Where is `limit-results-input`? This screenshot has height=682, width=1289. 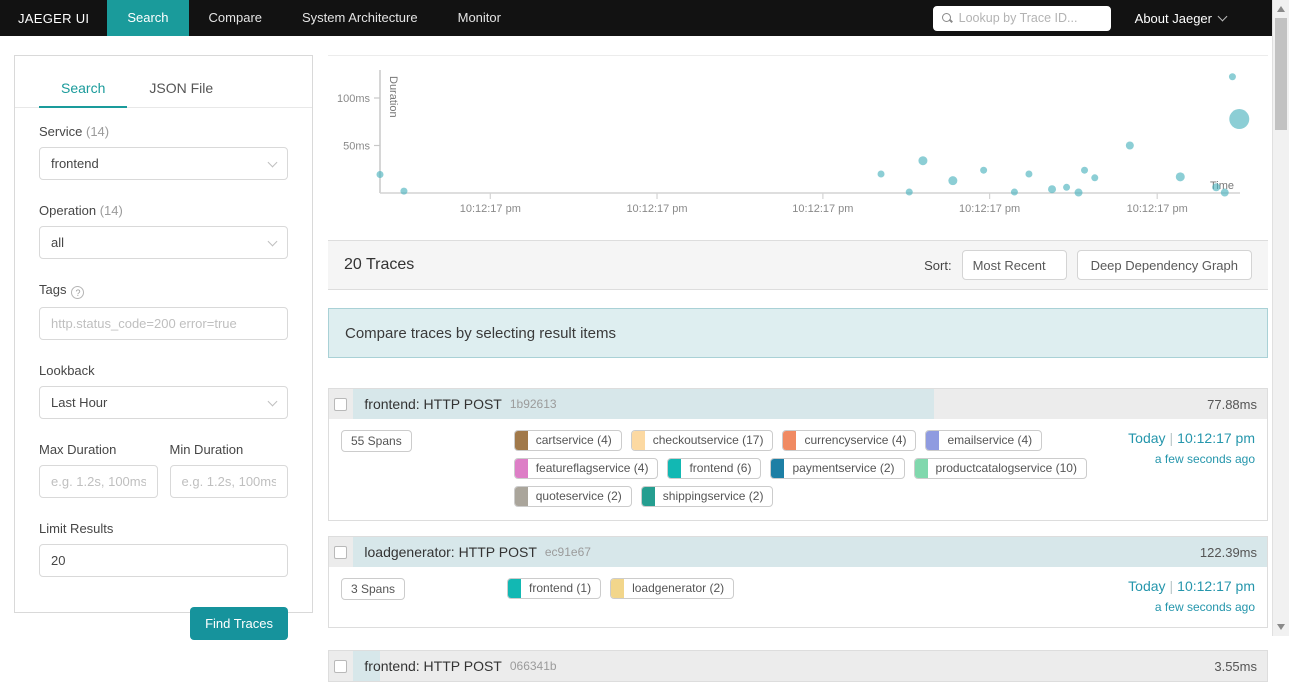
limit-results-input is located at coordinates (163, 560).